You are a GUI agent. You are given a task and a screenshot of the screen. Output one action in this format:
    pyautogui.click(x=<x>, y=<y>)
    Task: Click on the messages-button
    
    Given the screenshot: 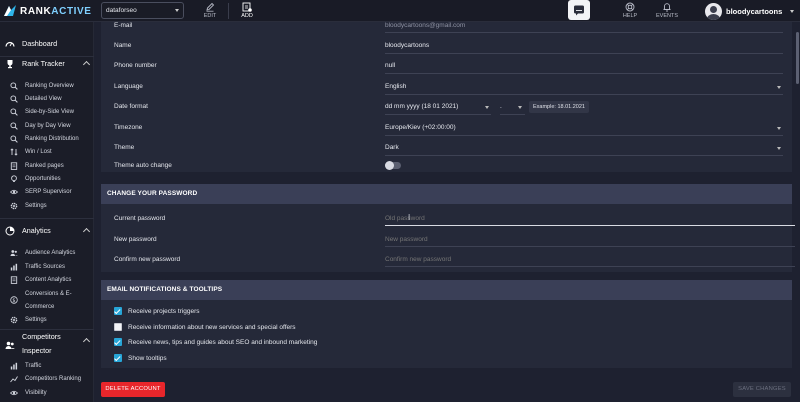 What is the action you would take?
    pyautogui.click(x=579, y=10)
    